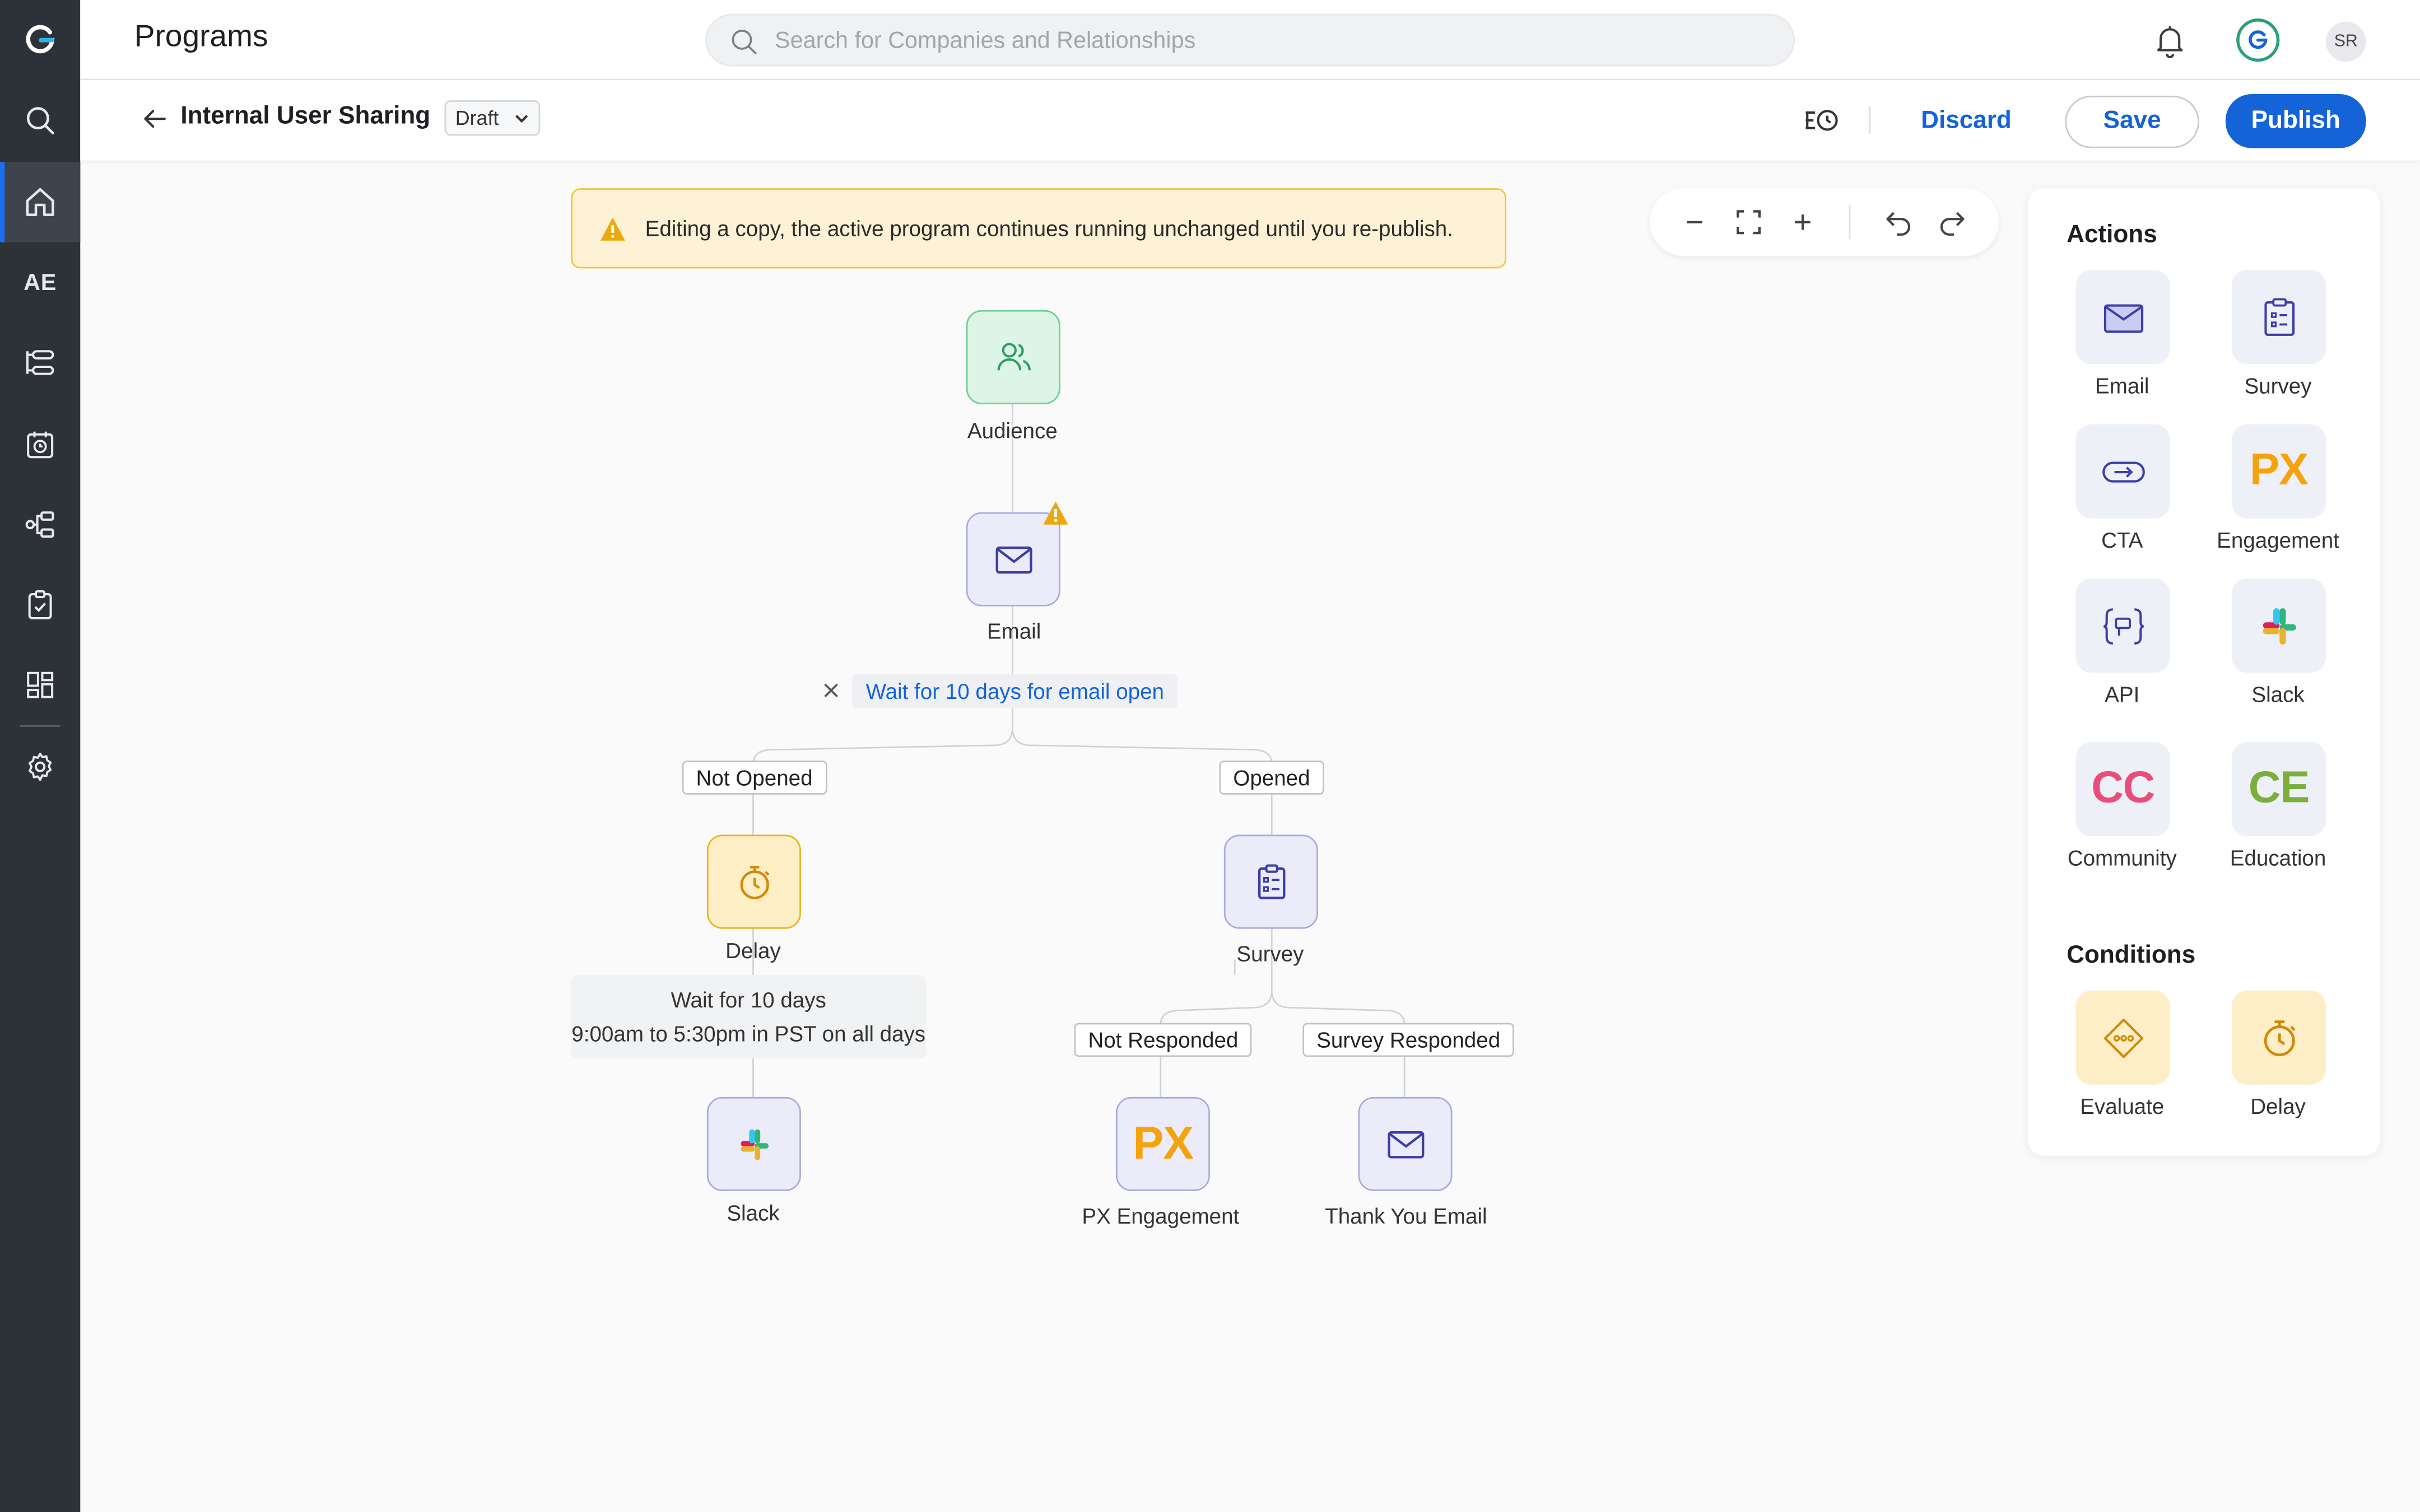 This screenshot has width=2420, height=1512. I want to click on gainsight-g-icon, so click(2259, 40).